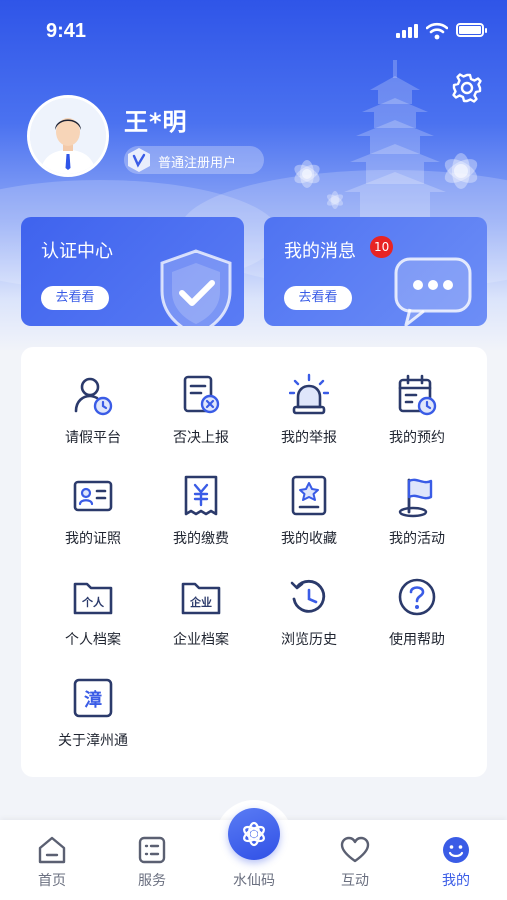  I want to click on service-help: 使用帮助, so click(417, 598).